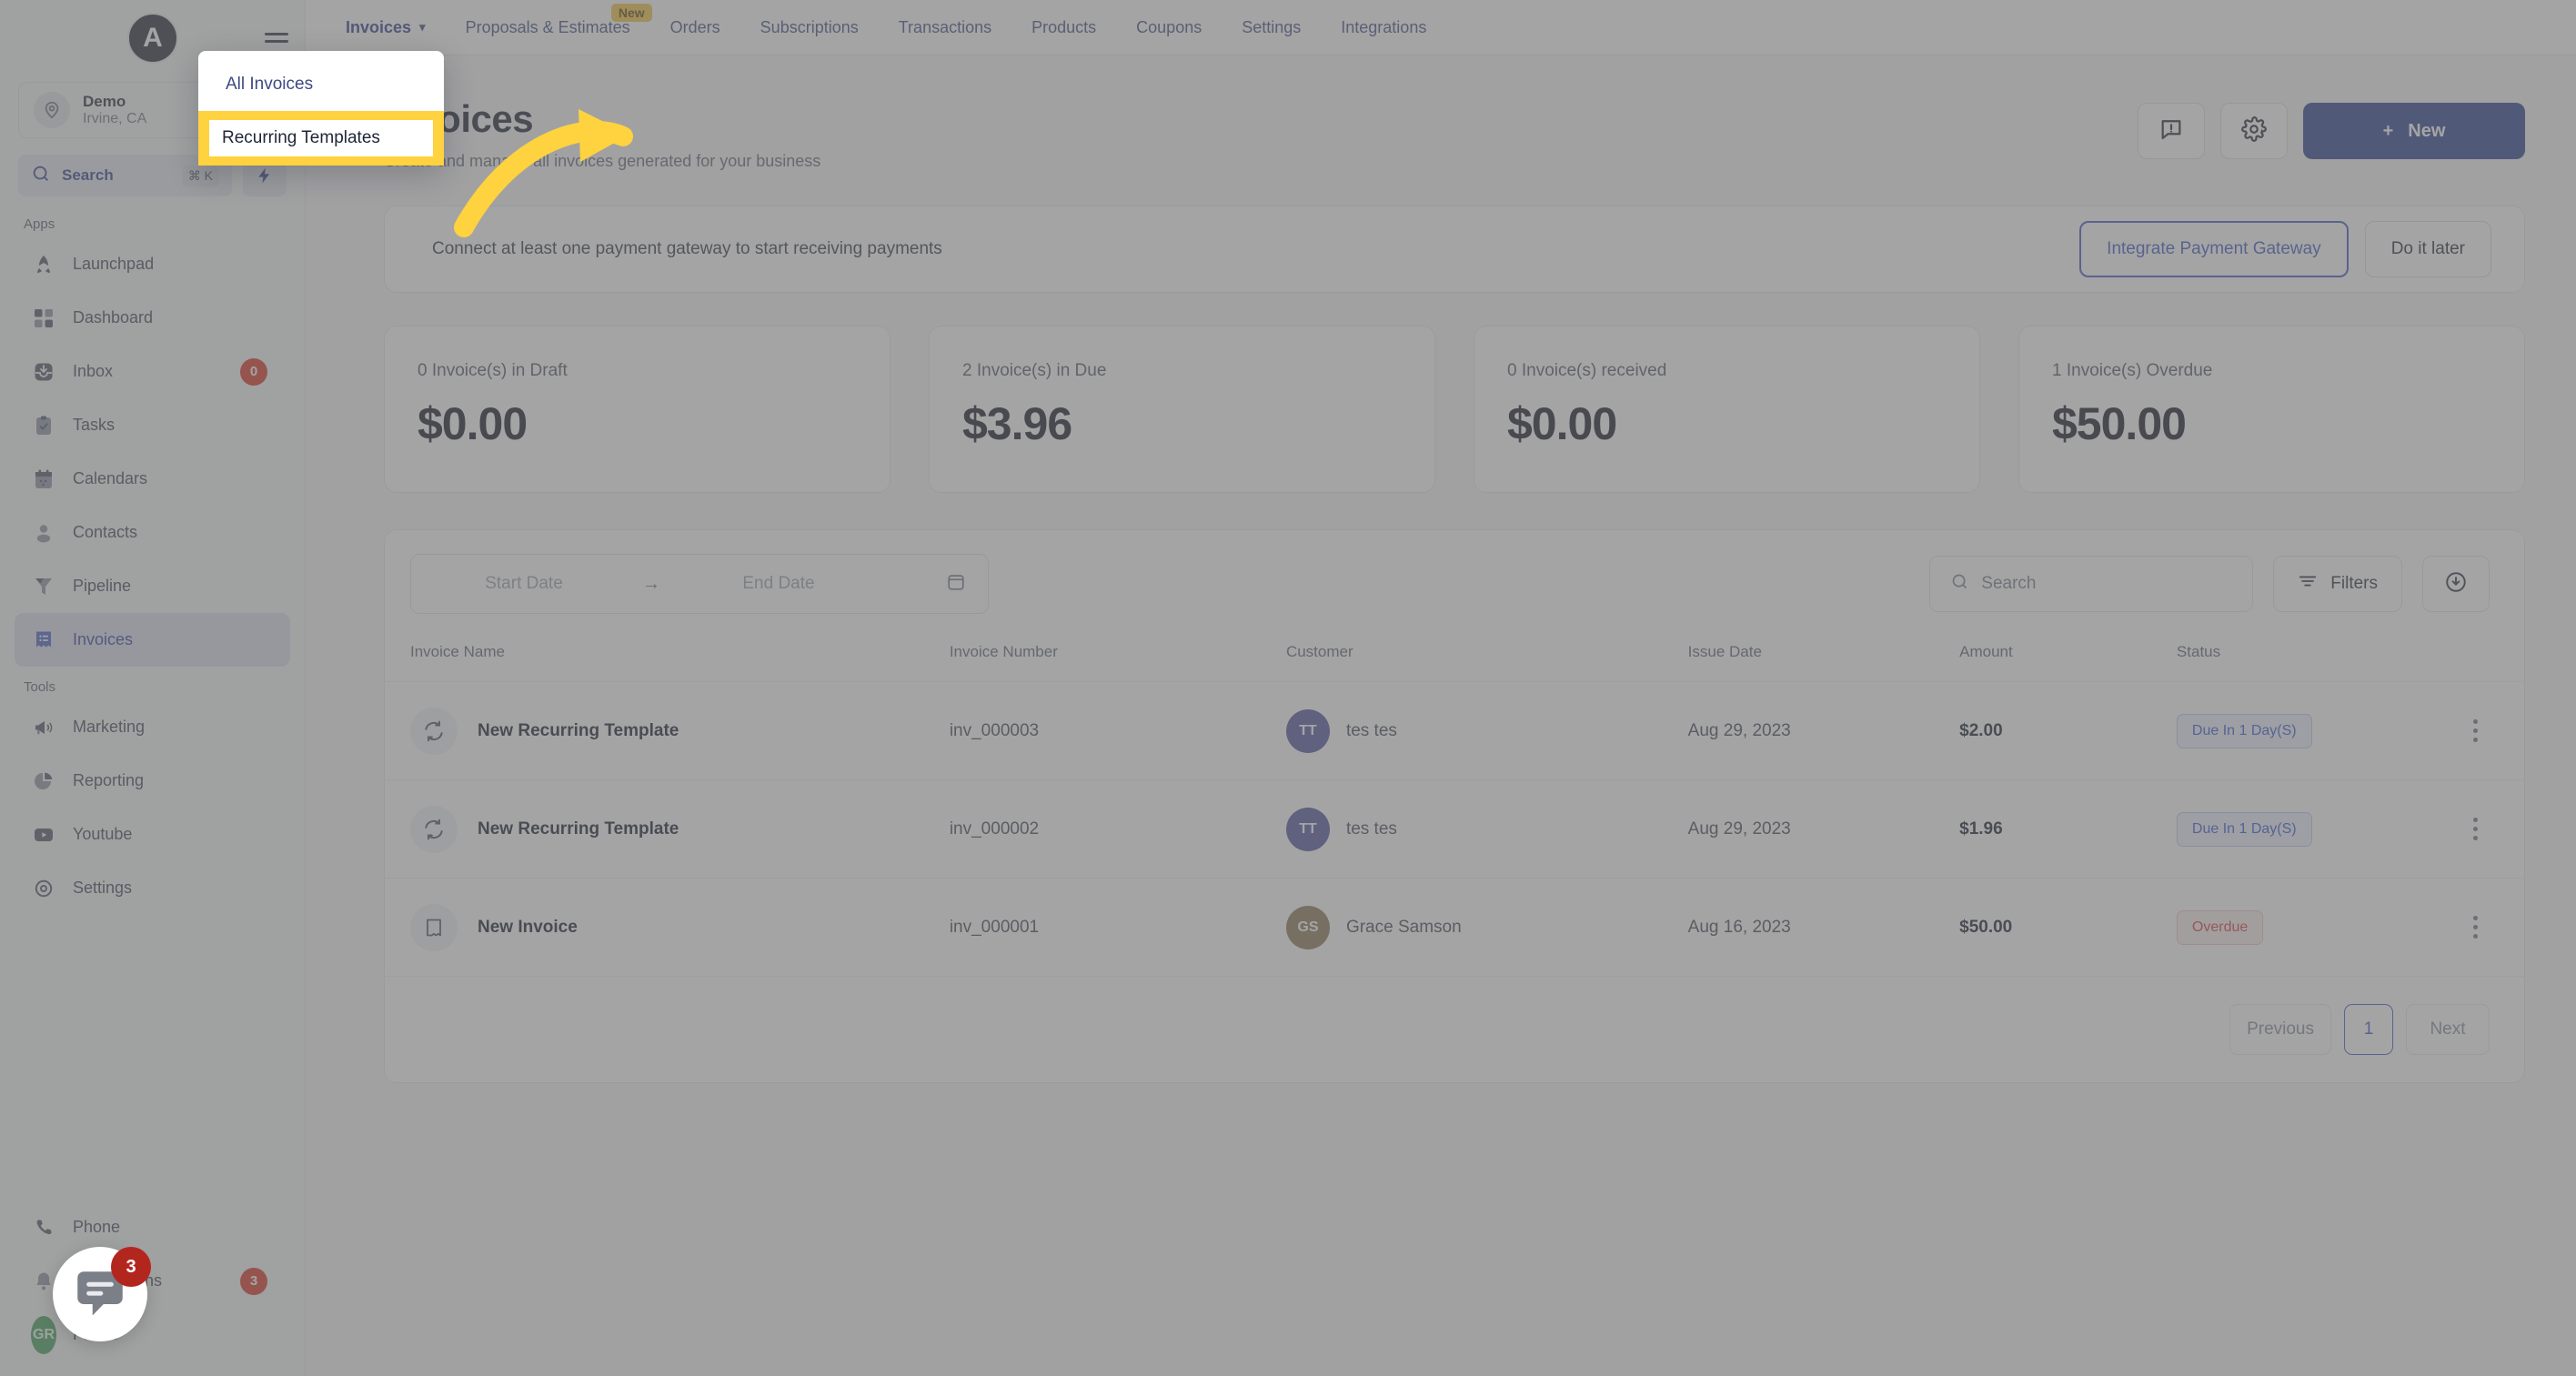  What do you see at coordinates (152, 1227) in the screenshot?
I see `sidebar-item-phone: Phone` at bounding box center [152, 1227].